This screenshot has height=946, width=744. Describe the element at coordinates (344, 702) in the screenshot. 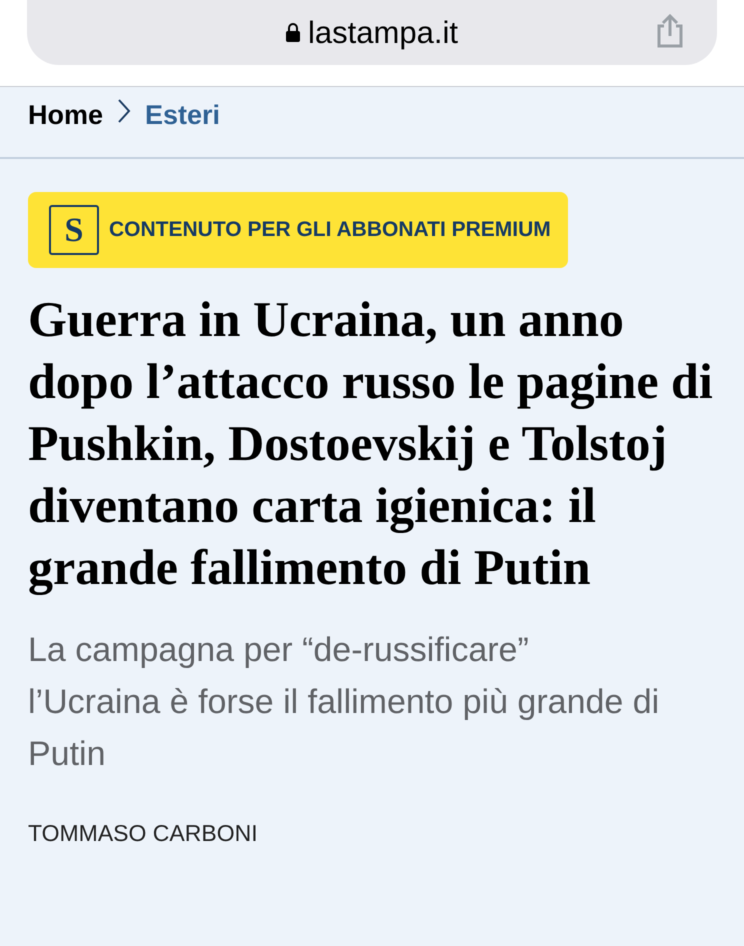

I see `subtitle: La campagna per “de-russificare” l’Ucraina è forse il fallimento più grande di Putin` at that location.